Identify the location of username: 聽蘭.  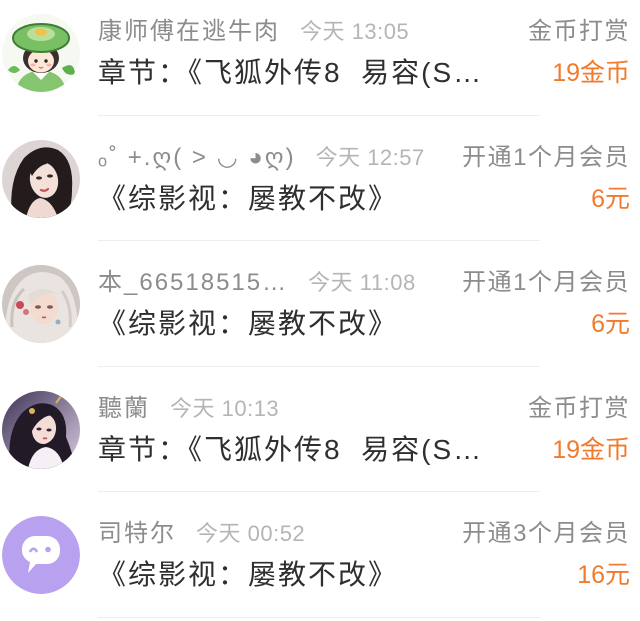
(124, 408).